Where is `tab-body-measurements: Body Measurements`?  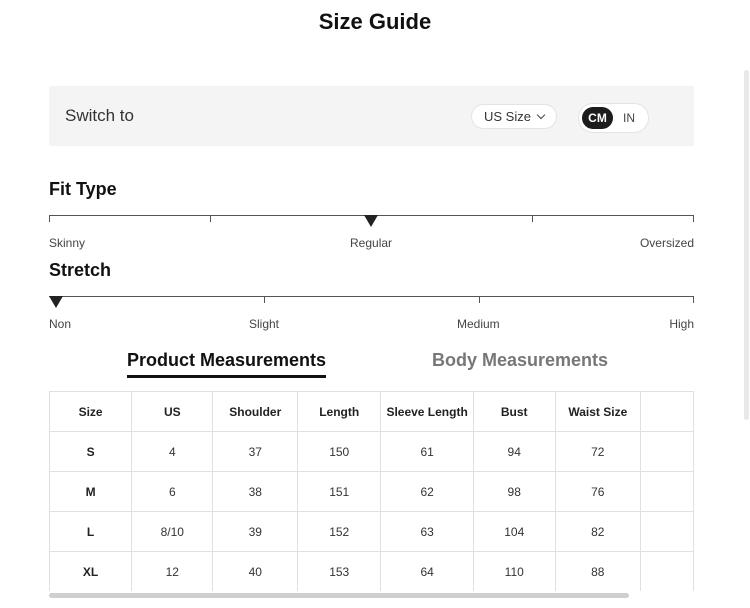
tab-body-measurements: Body Measurements is located at coordinates (520, 360).